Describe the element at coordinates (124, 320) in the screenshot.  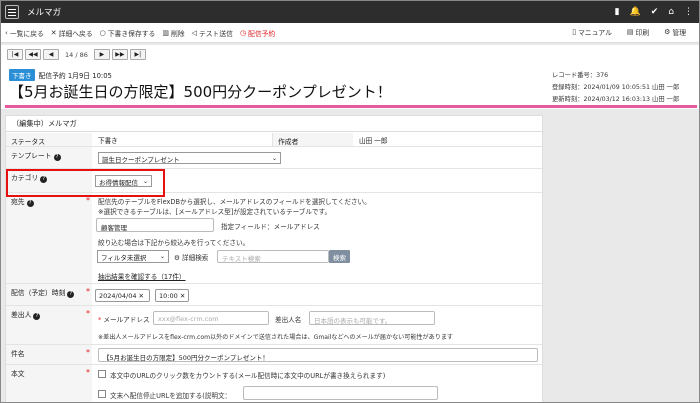
I see `sender-email-label: * メールアドレス` at that location.